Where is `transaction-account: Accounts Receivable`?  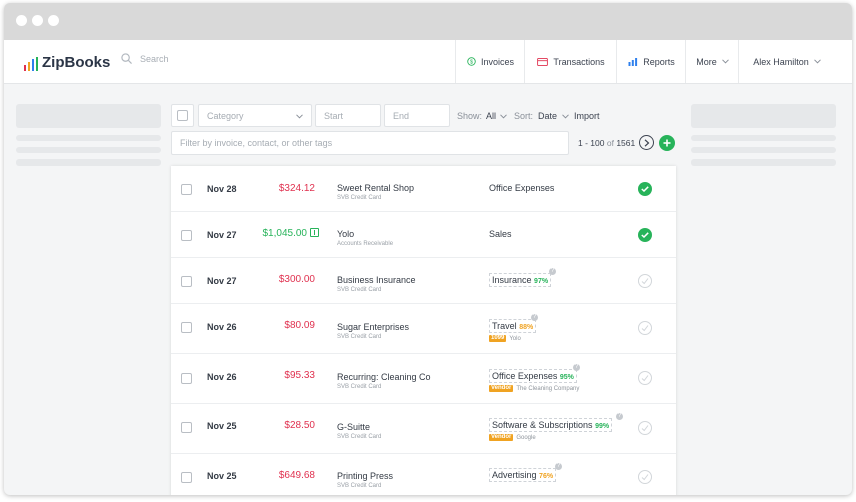 transaction-account: Accounts Receivable is located at coordinates (365, 244).